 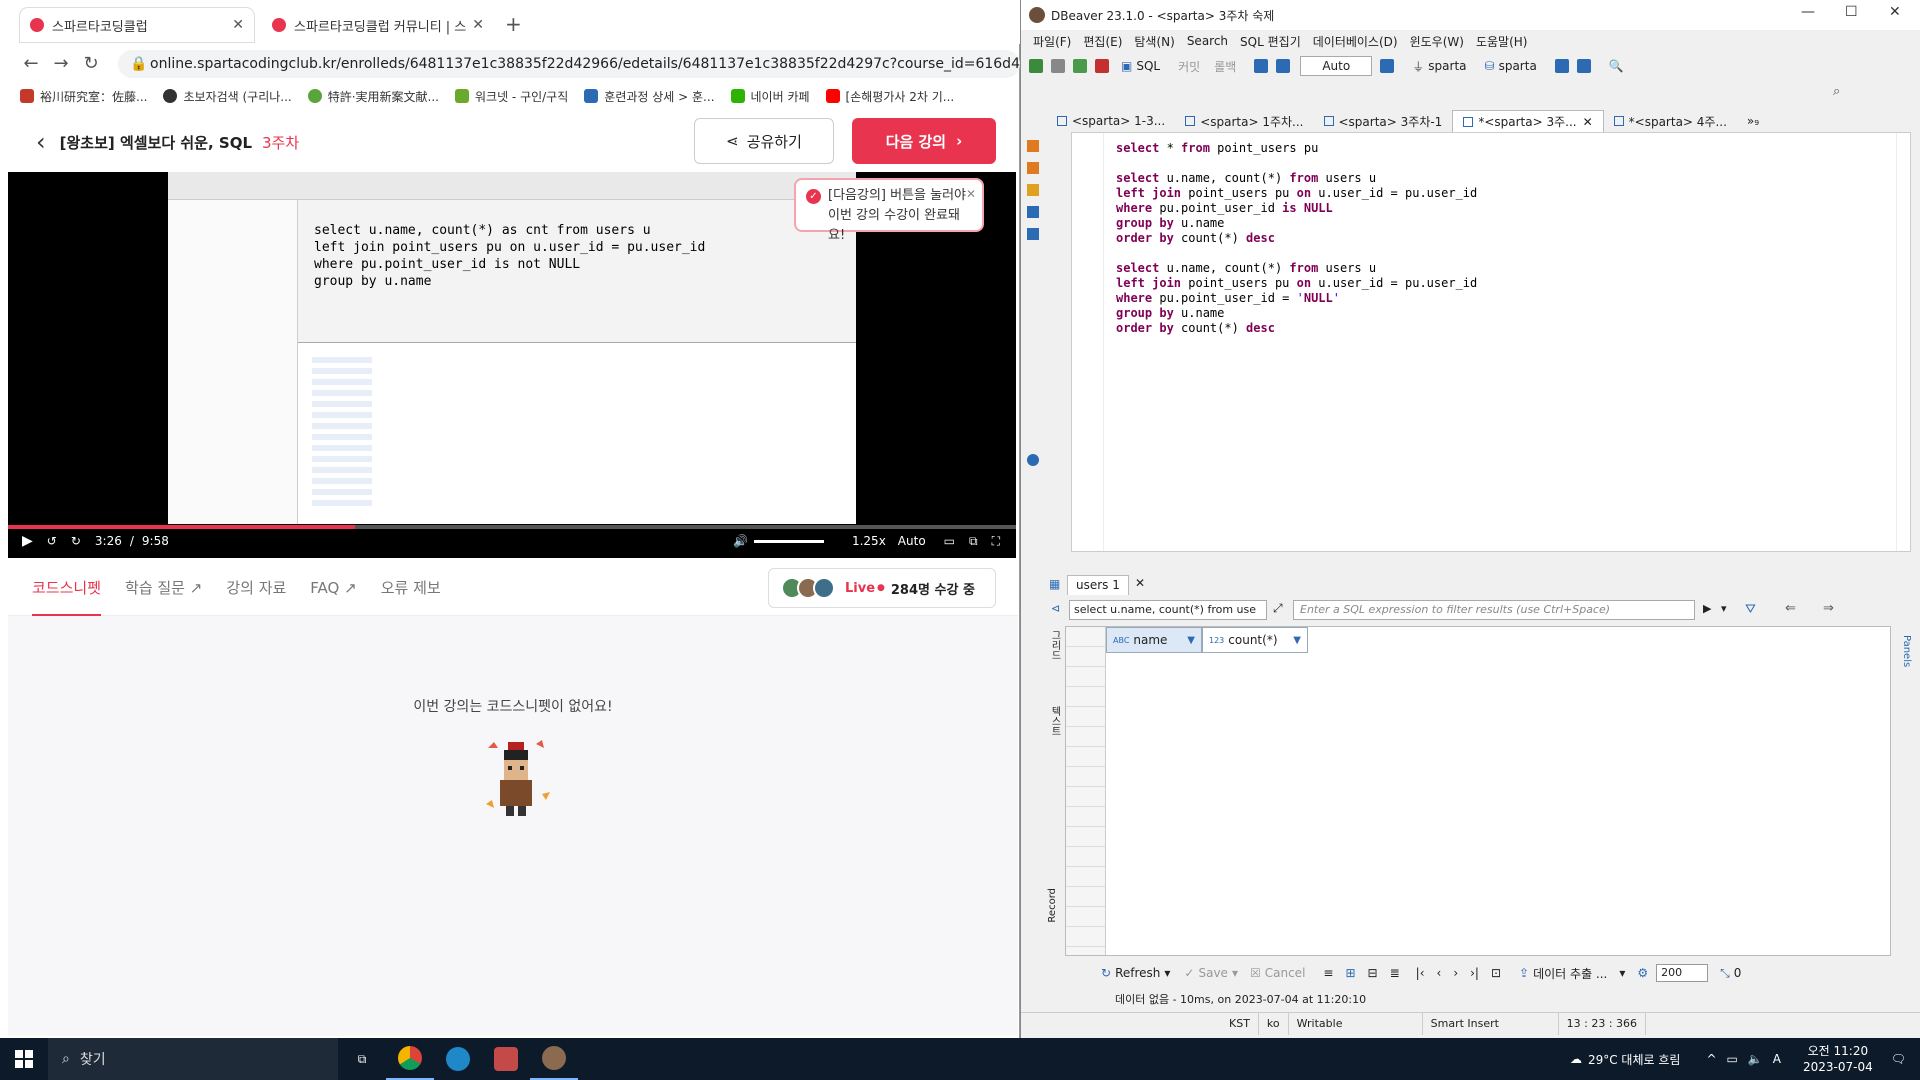 I want to click on connect-icon, so click(x=1058, y=66).